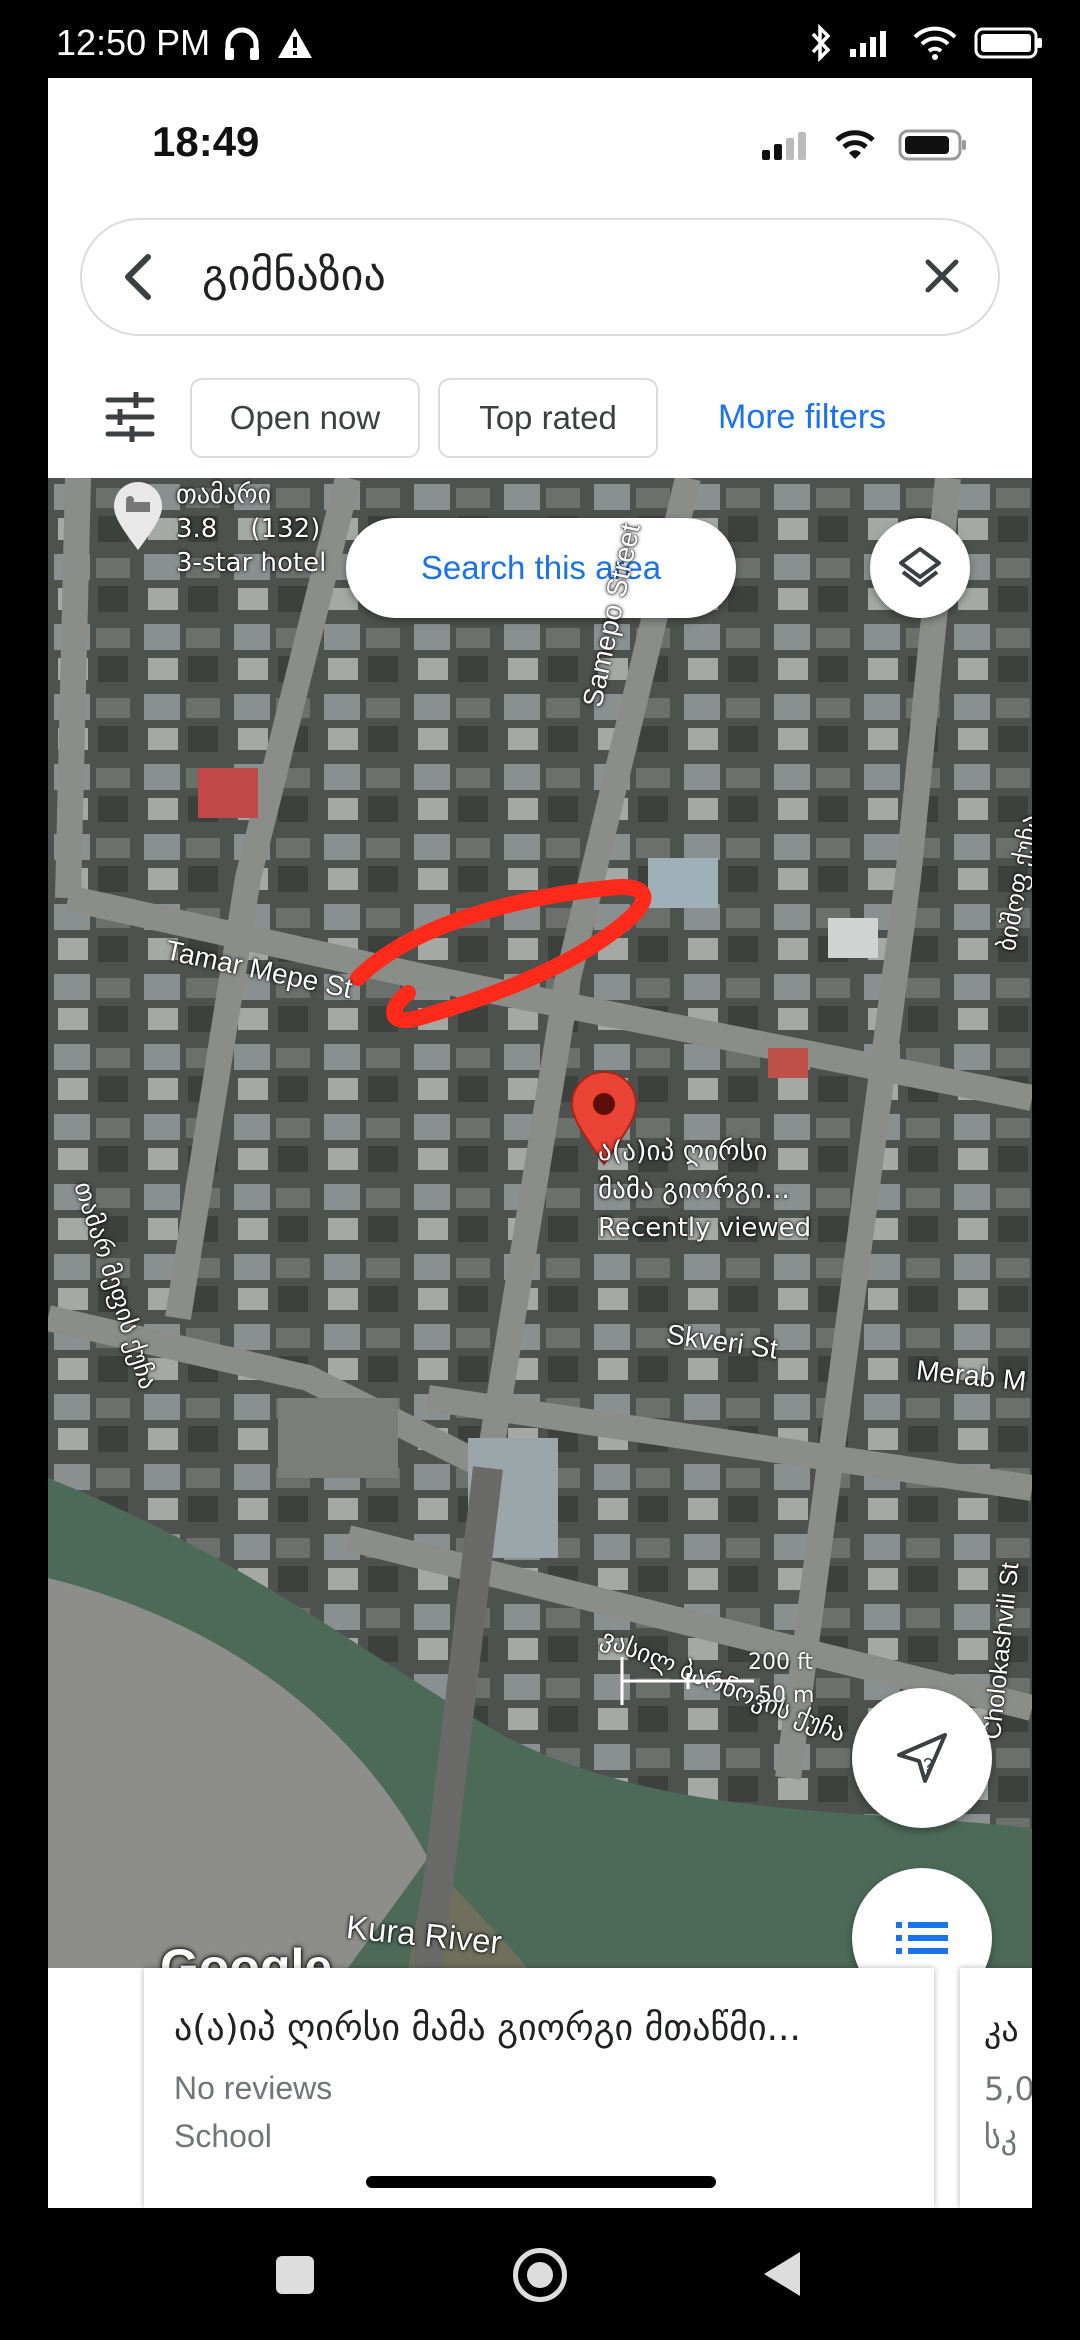 Image resolution: width=1080 pixels, height=2340 pixels. I want to click on list-icon, so click(922, 1938).